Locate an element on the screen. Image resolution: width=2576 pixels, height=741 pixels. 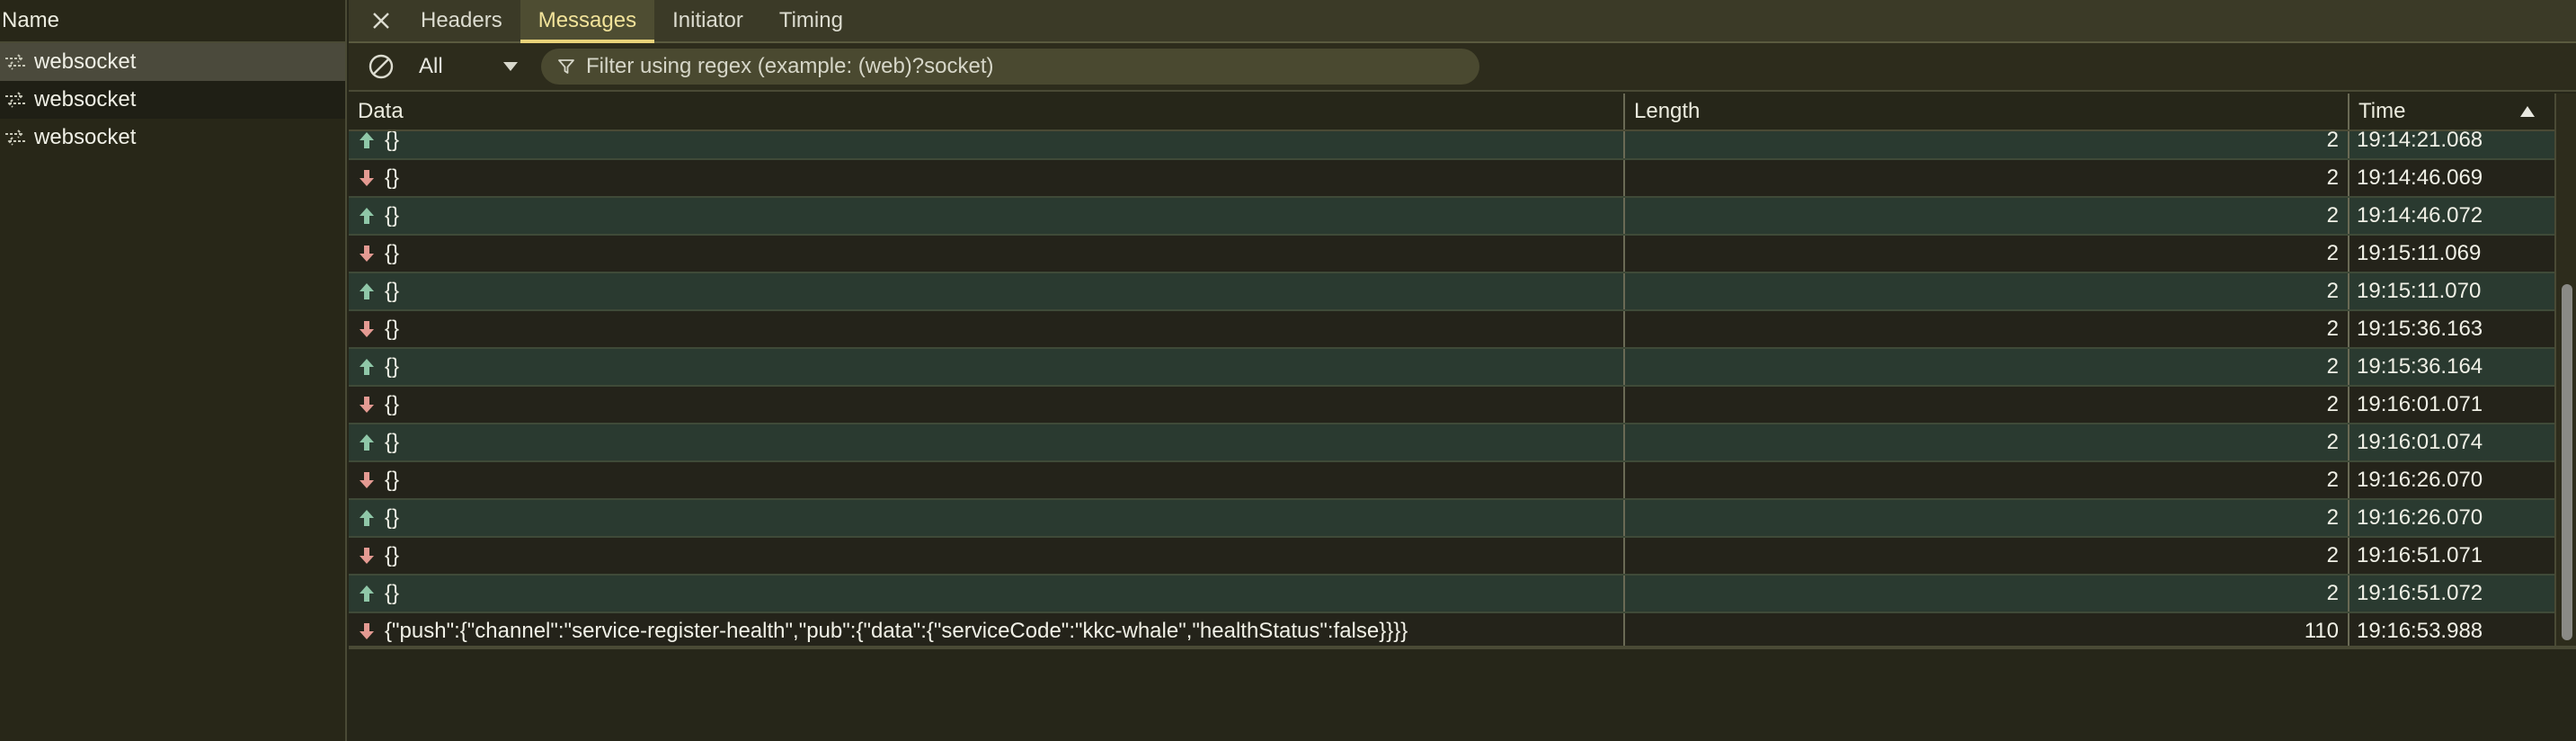
message-row: {} 2 19:15:11.070 is located at coordinates (1451, 292).